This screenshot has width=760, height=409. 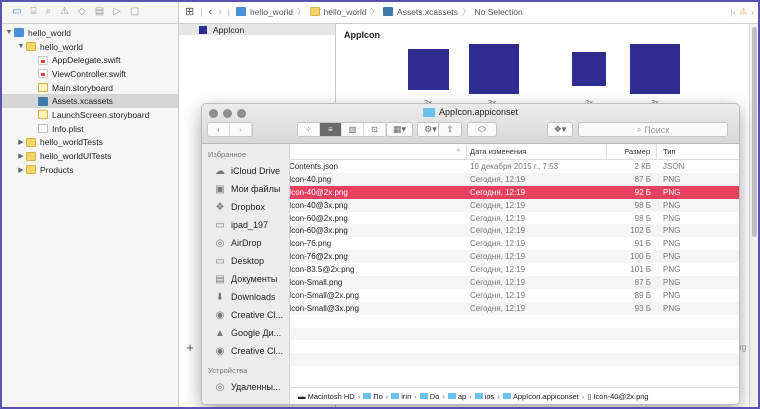 I want to click on file-row: Icon-40.png Сегодня, 12:19 87 Б PNG, so click(x=514, y=179).